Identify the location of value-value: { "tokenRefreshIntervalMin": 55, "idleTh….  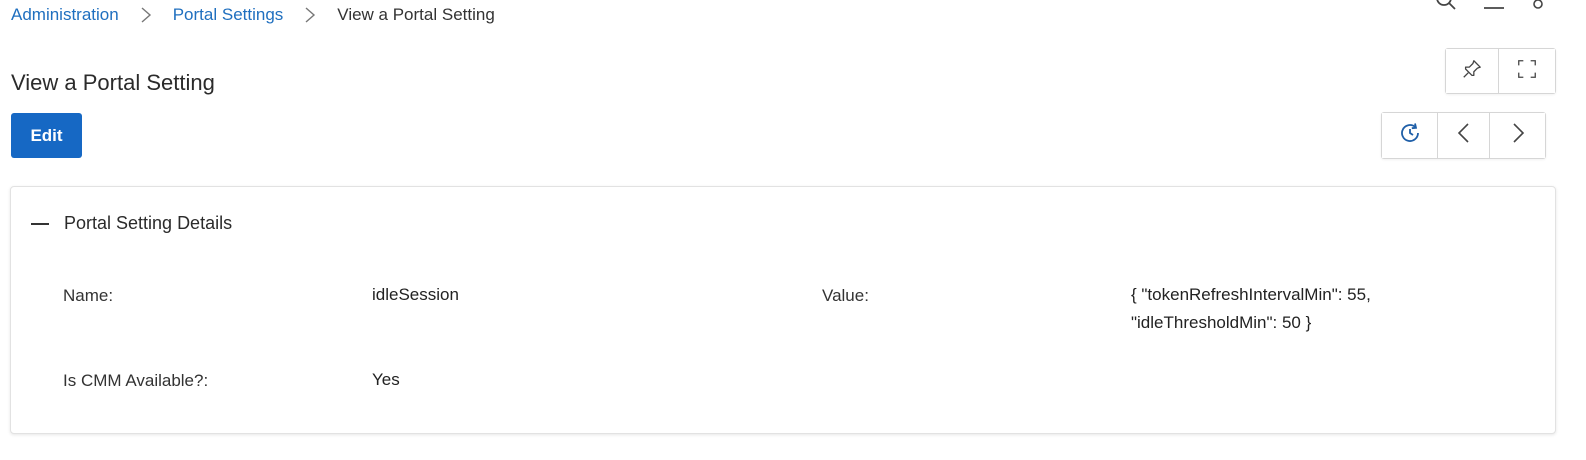
(1251, 309).